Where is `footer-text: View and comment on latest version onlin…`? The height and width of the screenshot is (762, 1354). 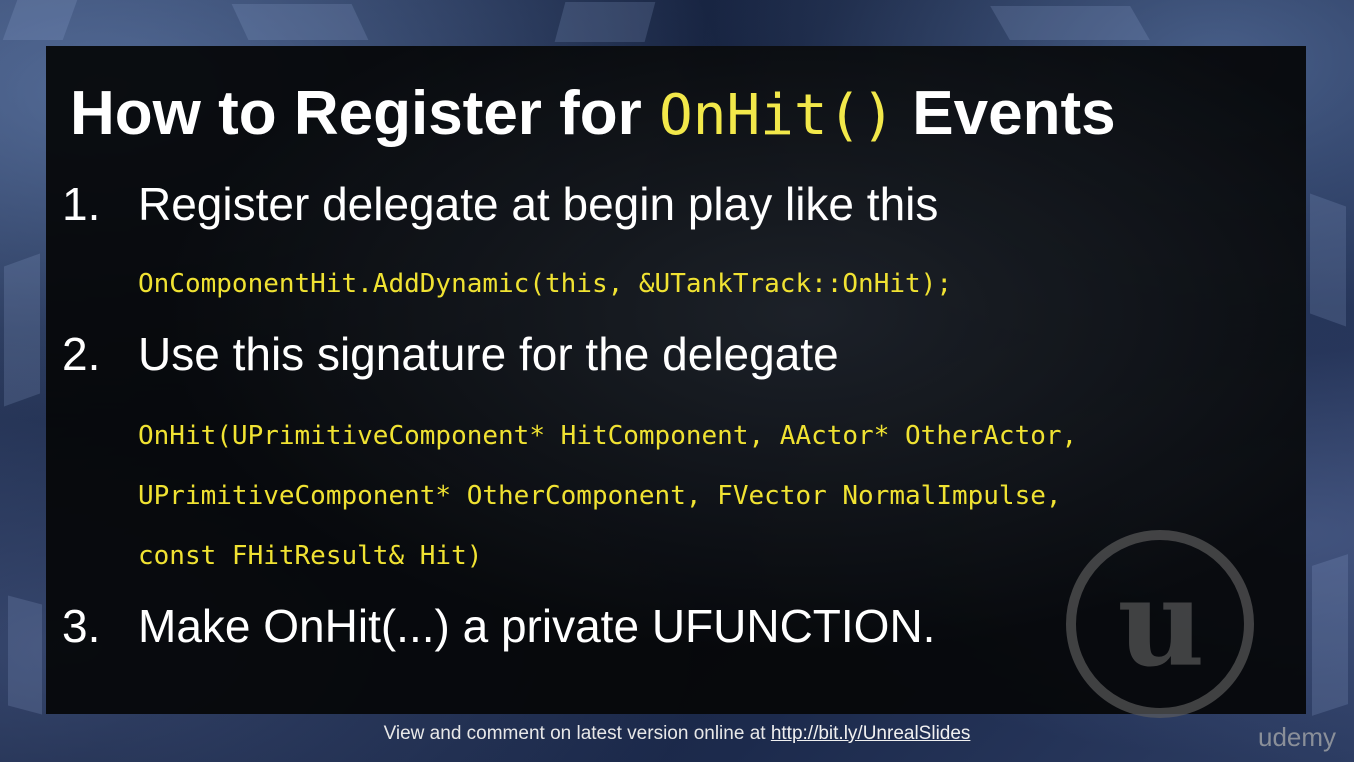 footer-text: View and comment on latest version onlin… is located at coordinates (577, 733).